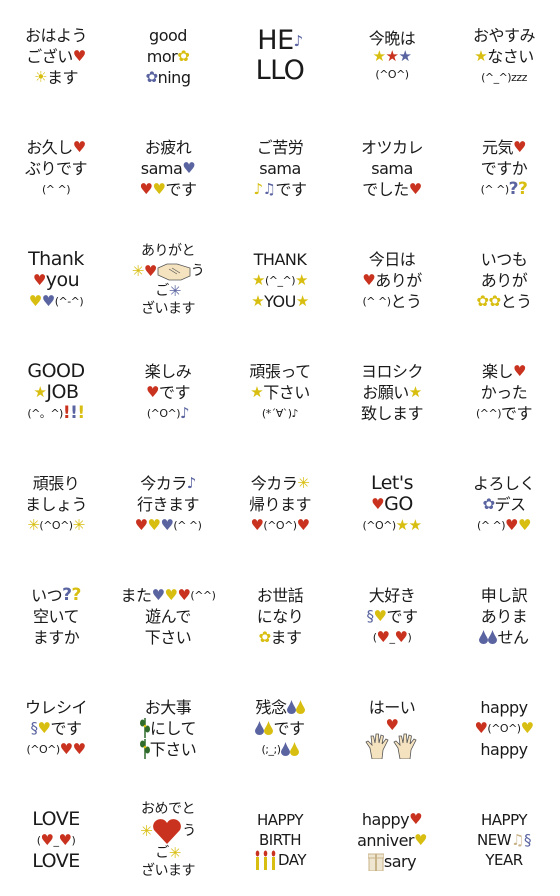 Image resolution: width=560 pixels, height=896 pixels. What do you see at coordinates (392, 74) in the screenshot?
I see `sticker-line: (^O^)` at bounding box center [392, 74].